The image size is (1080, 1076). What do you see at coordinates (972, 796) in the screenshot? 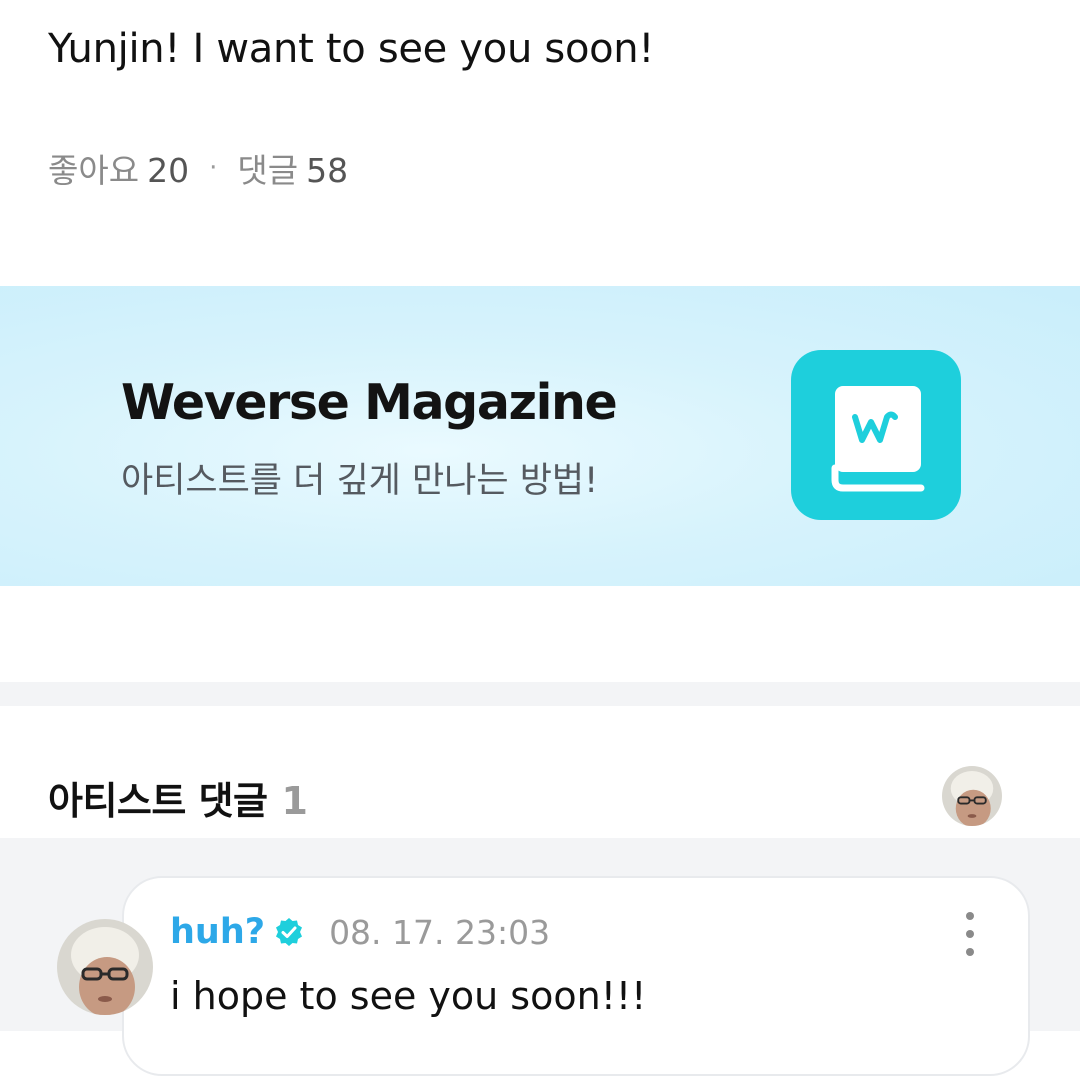
I see `artist-avatar` at bounding box center [972, 796].